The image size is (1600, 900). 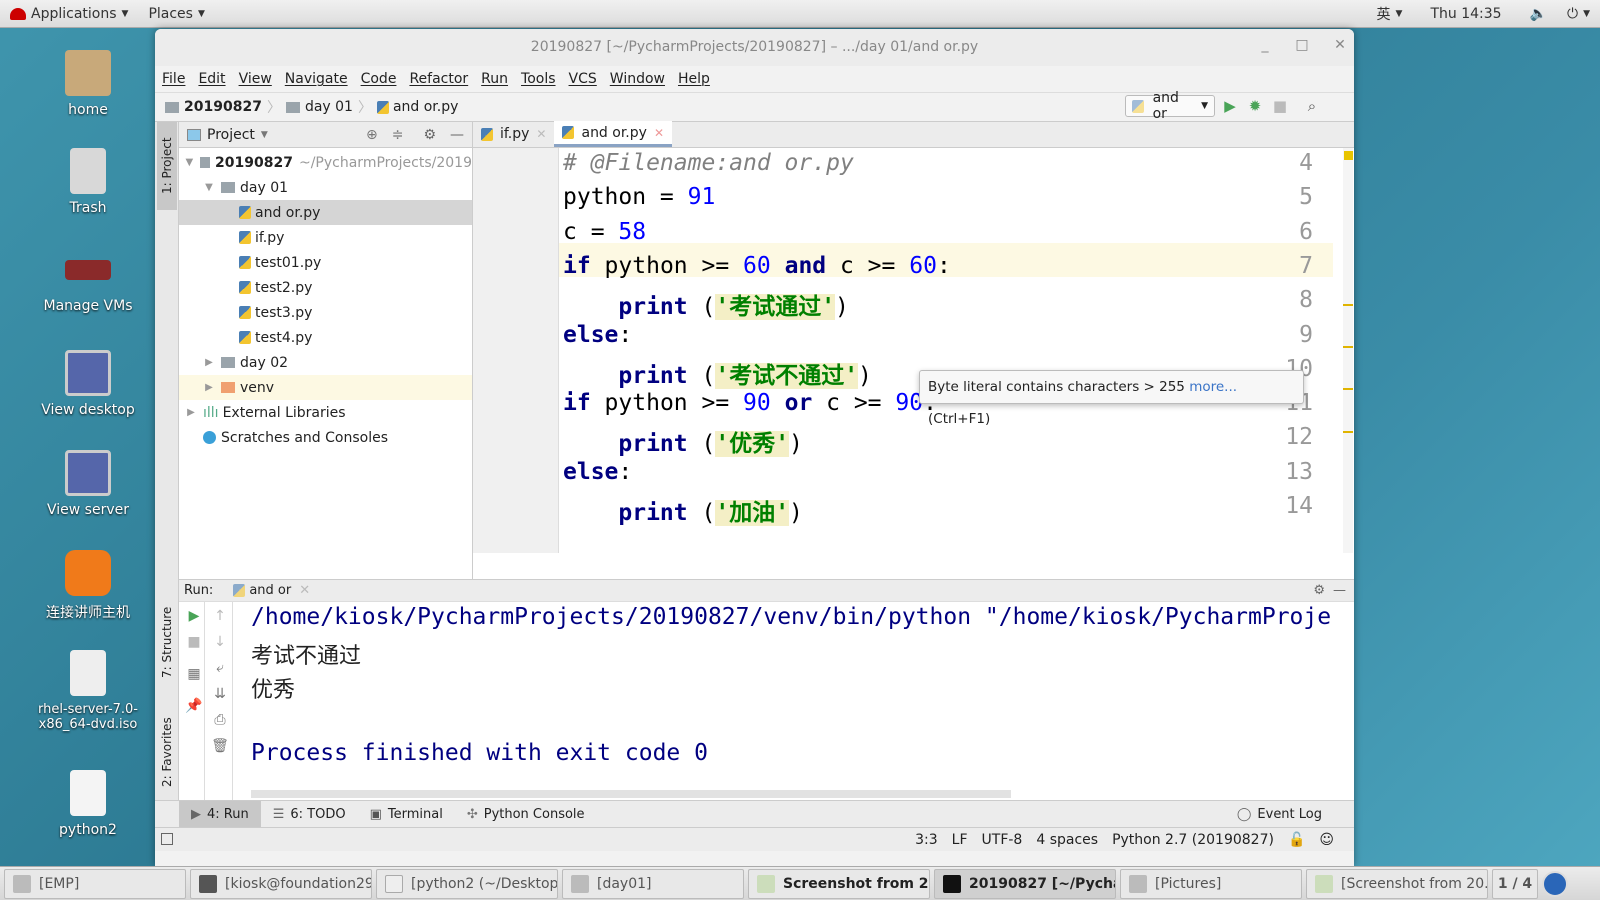 I want to click on code-line: print ('考试不通过'), so click(x=717, y=373).